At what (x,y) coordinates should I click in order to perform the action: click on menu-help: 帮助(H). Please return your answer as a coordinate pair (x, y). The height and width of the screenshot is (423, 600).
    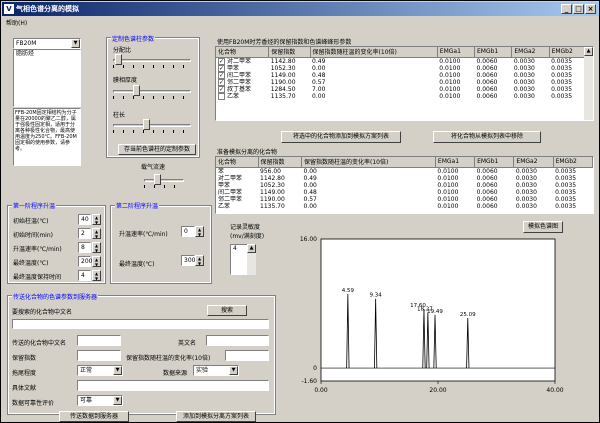
    Looking at the image, I should click on (16, 23).